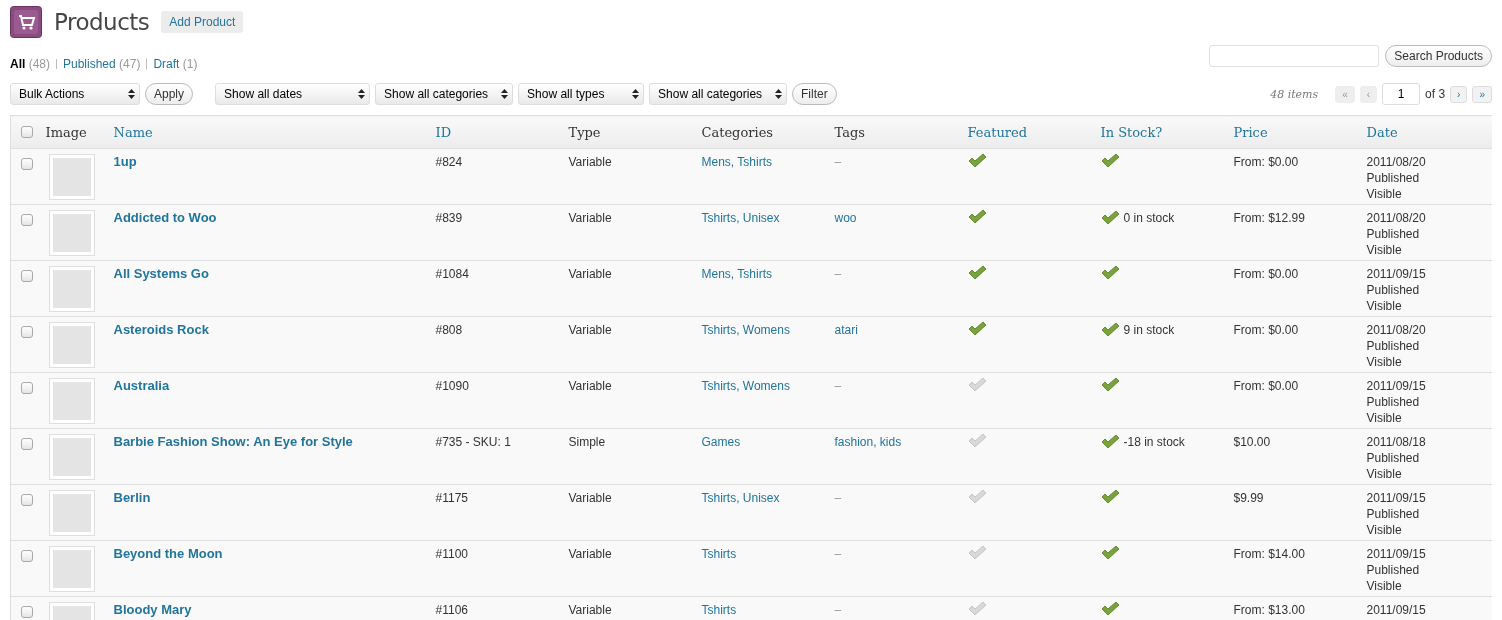  I want to click on view-link: Draft (1), so click(175, 64).